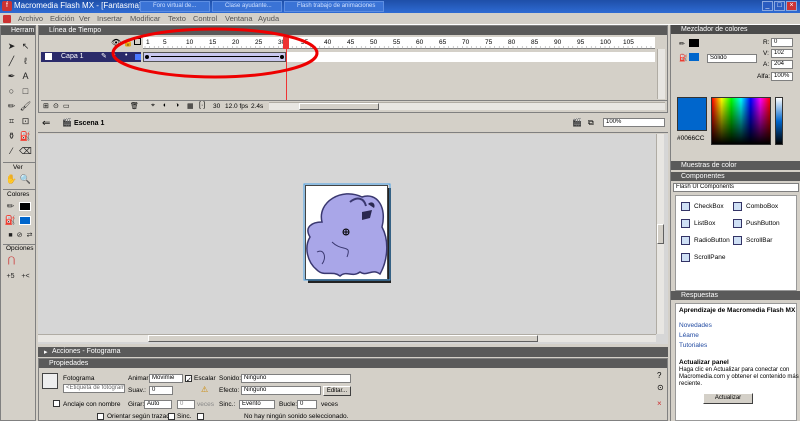 This screenshot has height=421, width=800. What do you see at coordinates (735, 29) in the screenshot?
I see `color-mixer-title: Mezclador de colores` at bounding box center [735, 29].